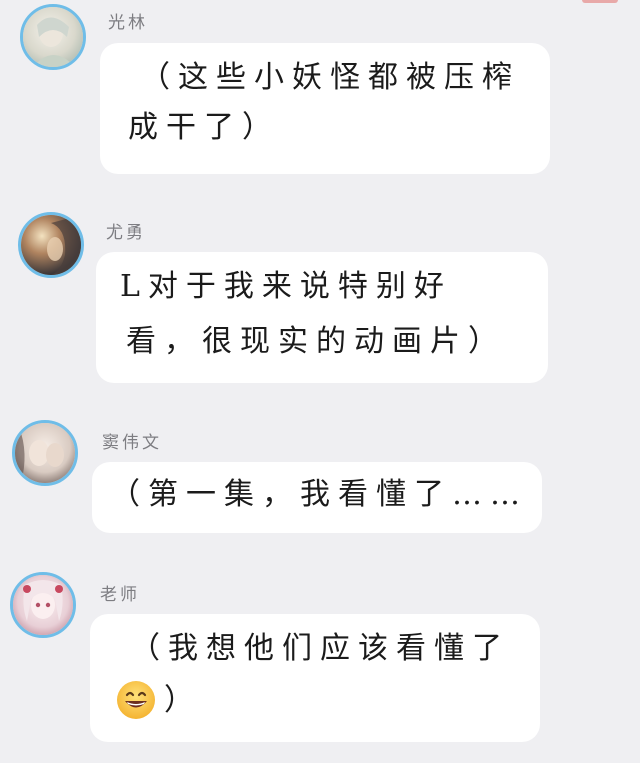 Image resolution: width=640 pixels, height=763 pixels. What do you see at coordinates (322, 317) in the screenshot?
I see `message-bubble: L对于我来说特别好 看，很现实的动画片）` at bounding box center [322, 317].